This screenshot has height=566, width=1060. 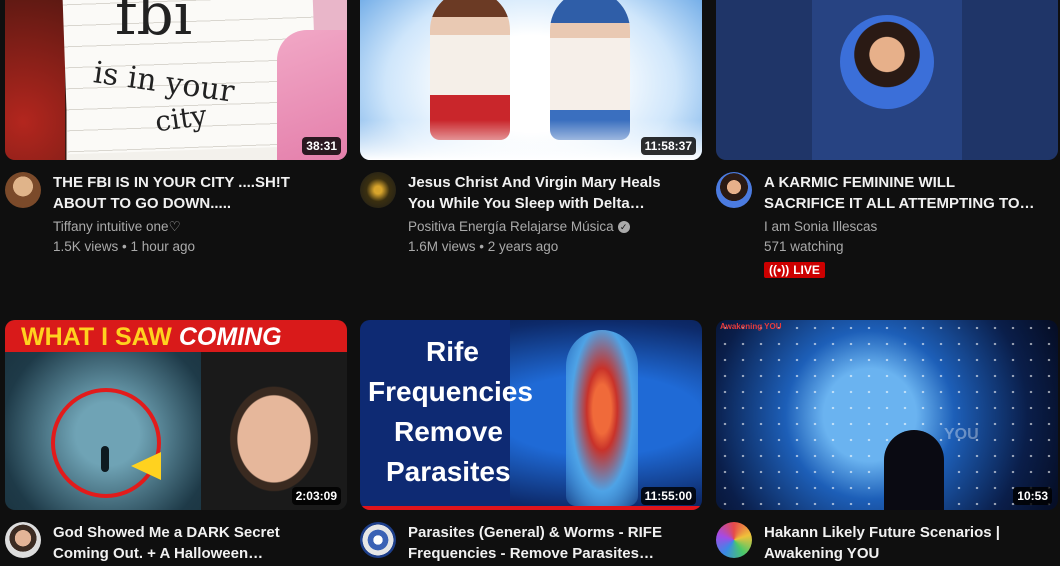 What do you see at coordinates (914, 470) in the screenshot?
I see `silhouette-figure` at bounding box center [914, 470].